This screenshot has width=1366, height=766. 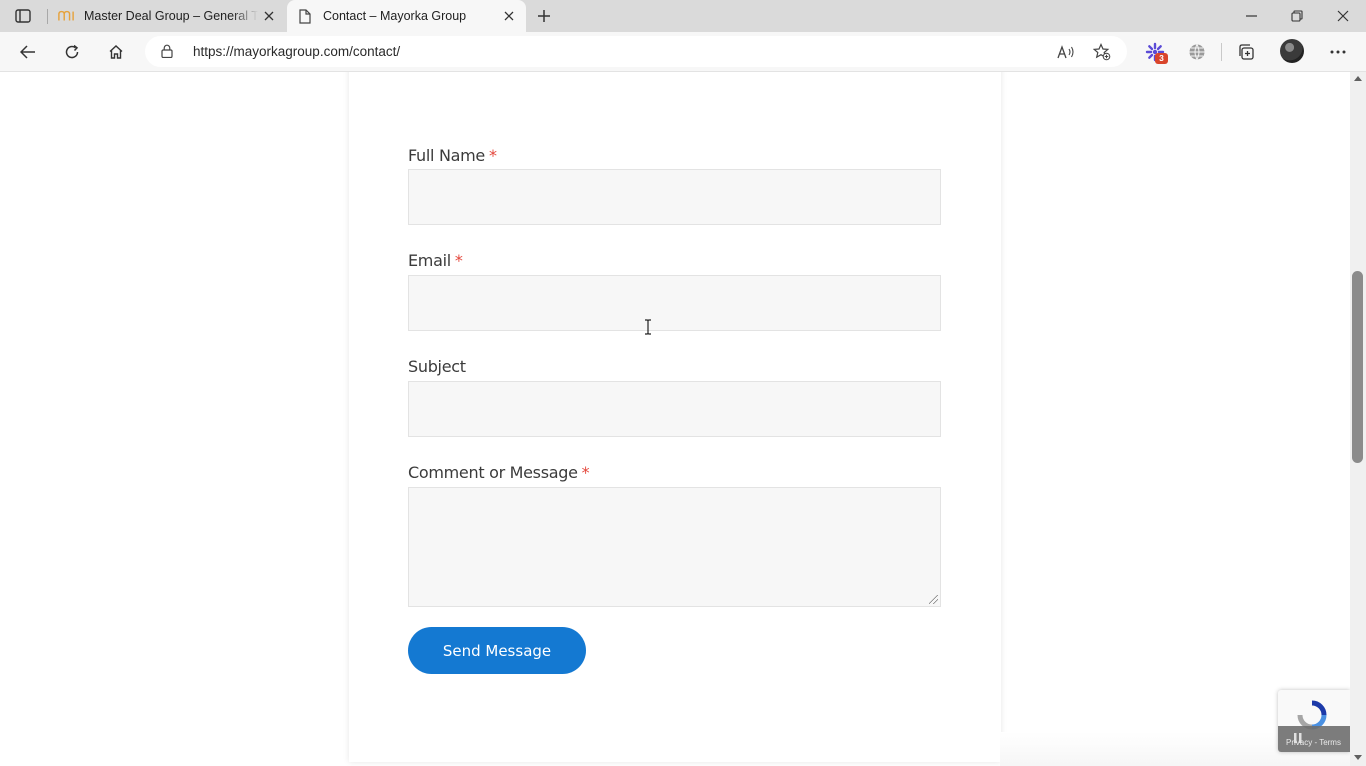 I want to click on tab-title: Master Deal Group – General Tra, so click(x=171, y=16).